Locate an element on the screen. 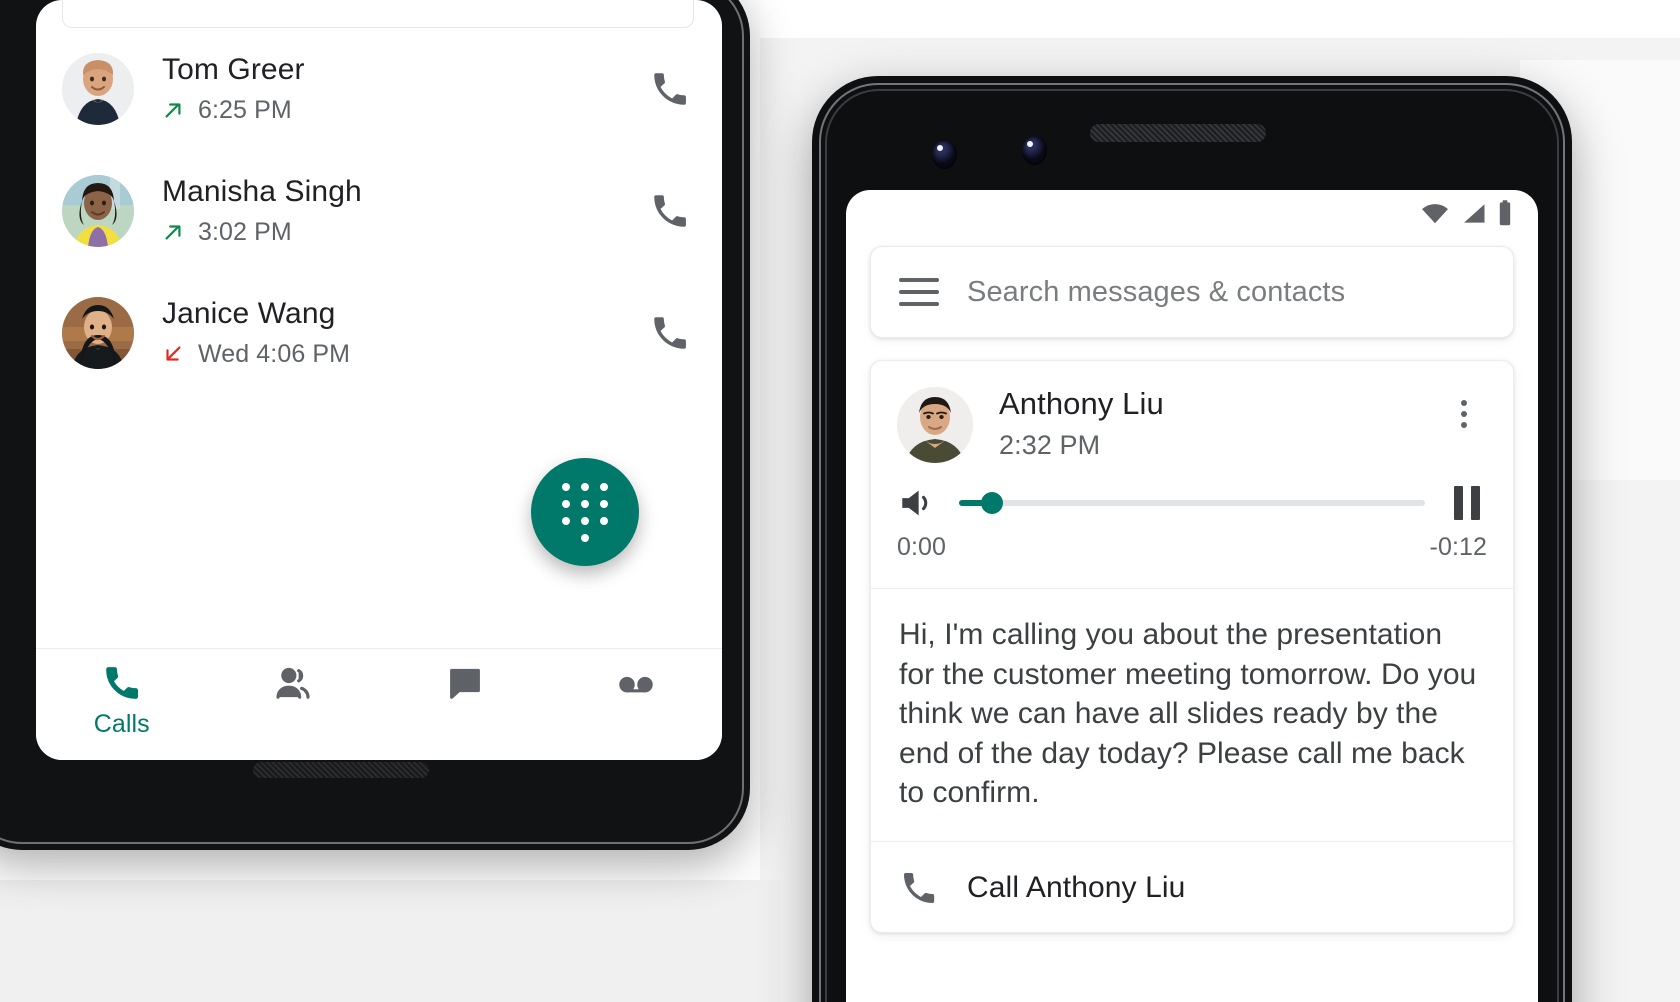  call-timestamp: 6:25 PM is located at coordinates (245, 109).